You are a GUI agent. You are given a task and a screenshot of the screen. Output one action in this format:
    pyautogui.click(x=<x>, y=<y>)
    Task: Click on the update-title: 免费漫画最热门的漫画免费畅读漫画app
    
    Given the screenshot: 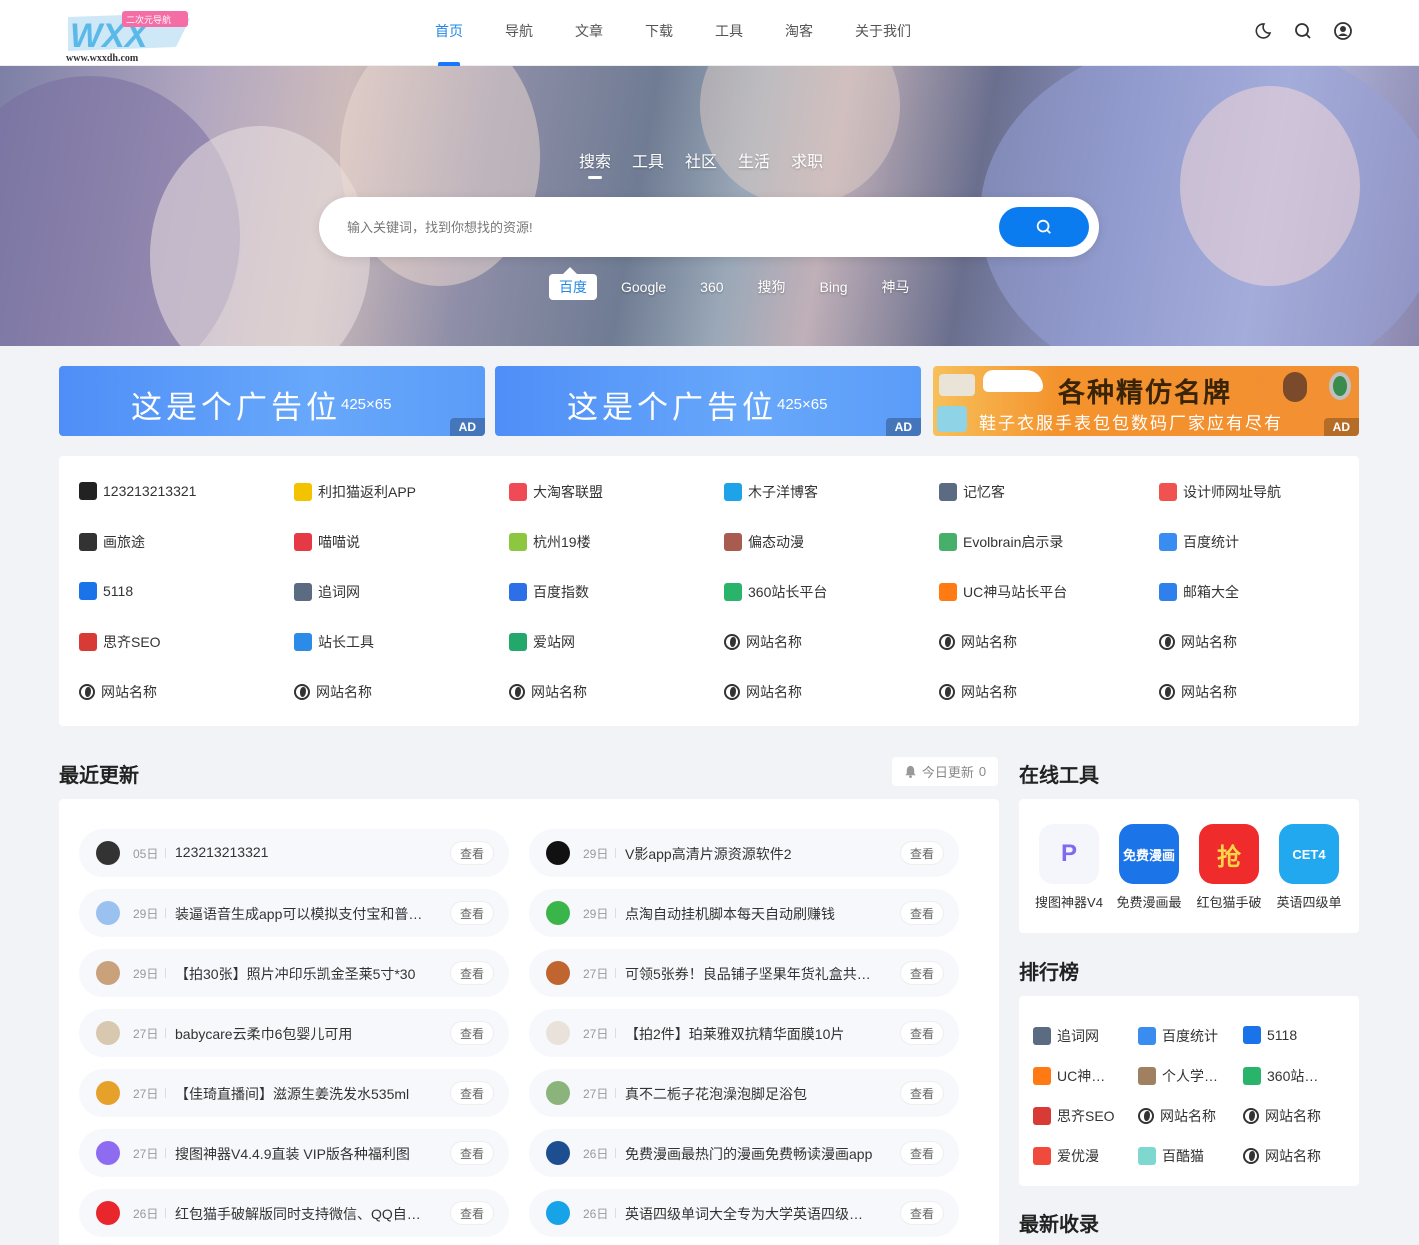 What is the action you would take?
    pyautogui.click(x=750, y=1154)
    